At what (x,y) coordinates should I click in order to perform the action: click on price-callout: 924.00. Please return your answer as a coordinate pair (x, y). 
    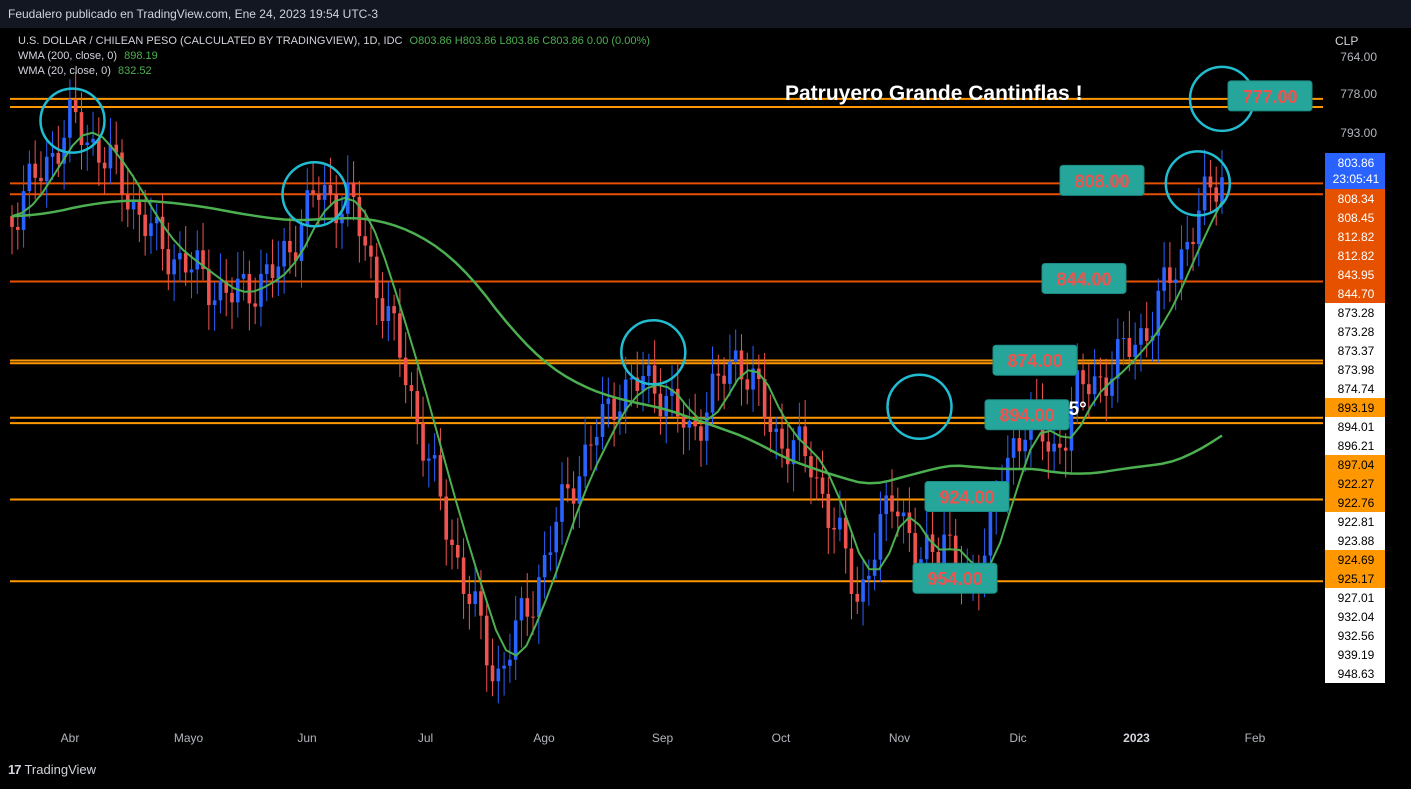
    Looking at the image, I should click on (967, 496).